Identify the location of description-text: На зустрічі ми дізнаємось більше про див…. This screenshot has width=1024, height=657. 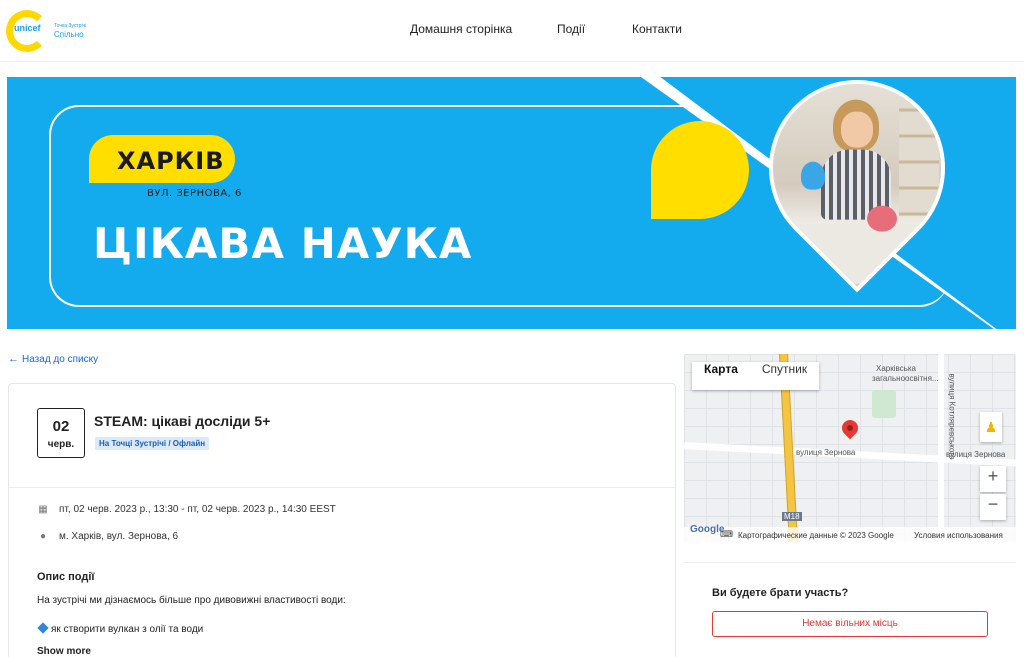
(191, 600).